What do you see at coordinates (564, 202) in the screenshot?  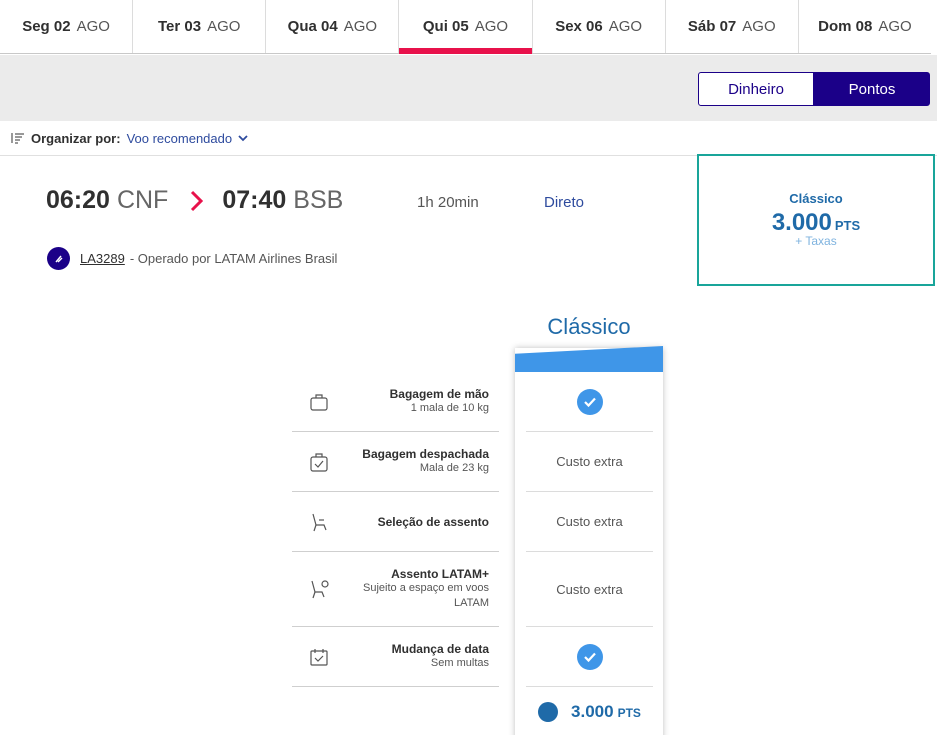 I see `stops-link: Direto` at bounding box center [564, 202].